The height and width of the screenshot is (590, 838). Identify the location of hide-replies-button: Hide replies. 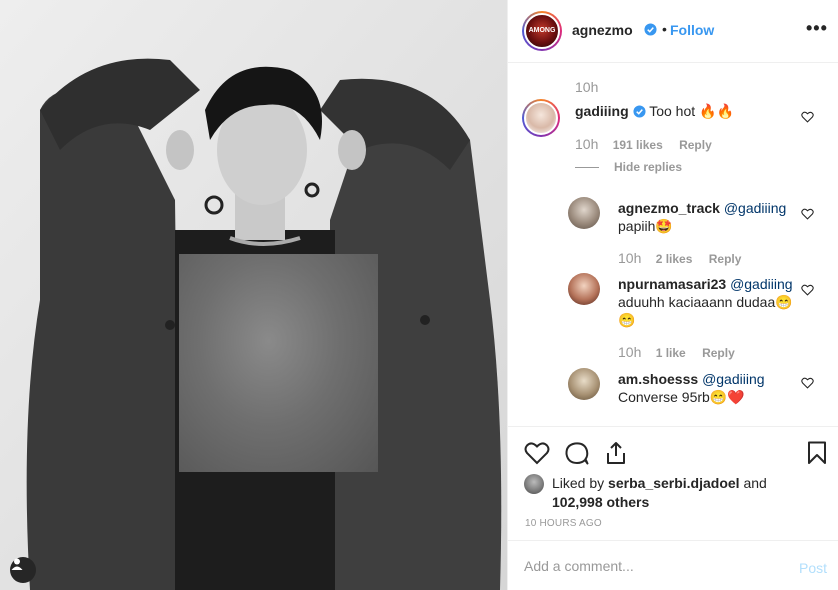
(648, 167).